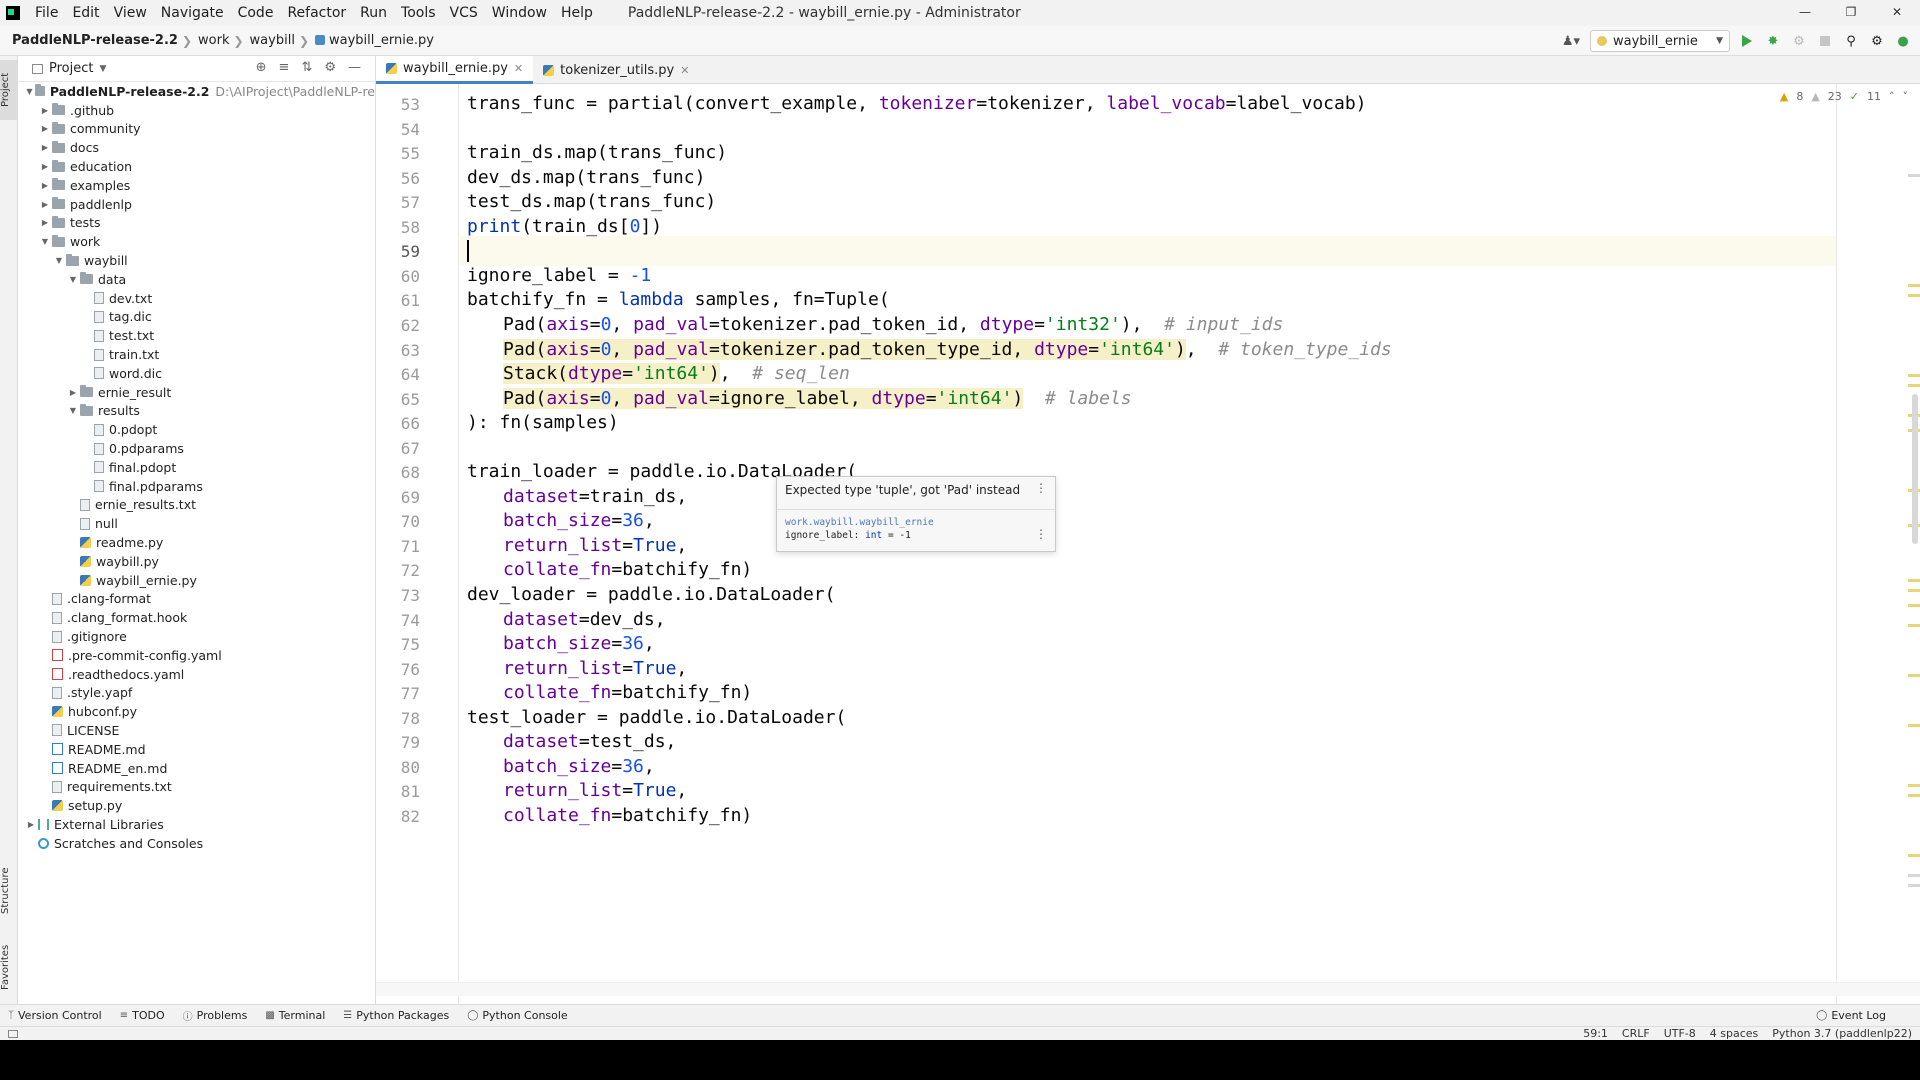 The image size is (1920, 1080). Describe the element at coordinates (1852, 1015) in the screenshot. I see `tool-event-log: ◯ Event Log` at that location.